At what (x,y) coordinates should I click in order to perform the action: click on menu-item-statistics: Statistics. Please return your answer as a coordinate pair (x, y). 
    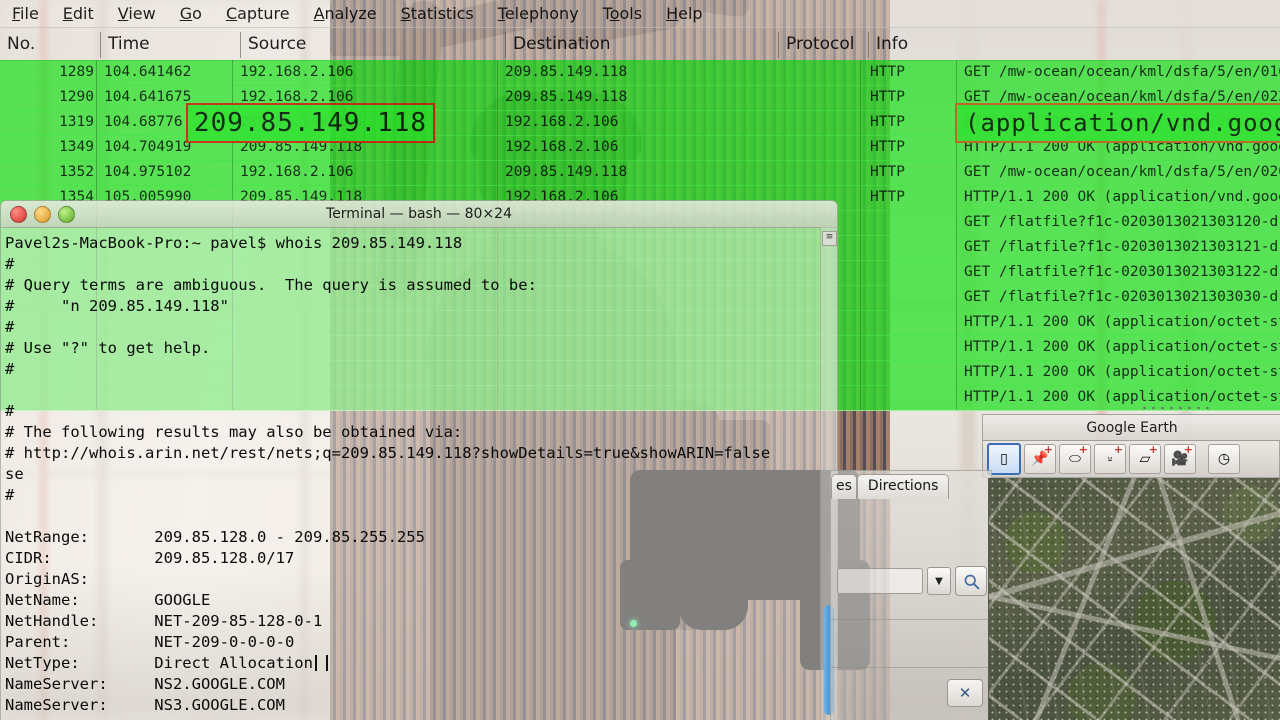
    Looking at the image, I should click on (437, 13).